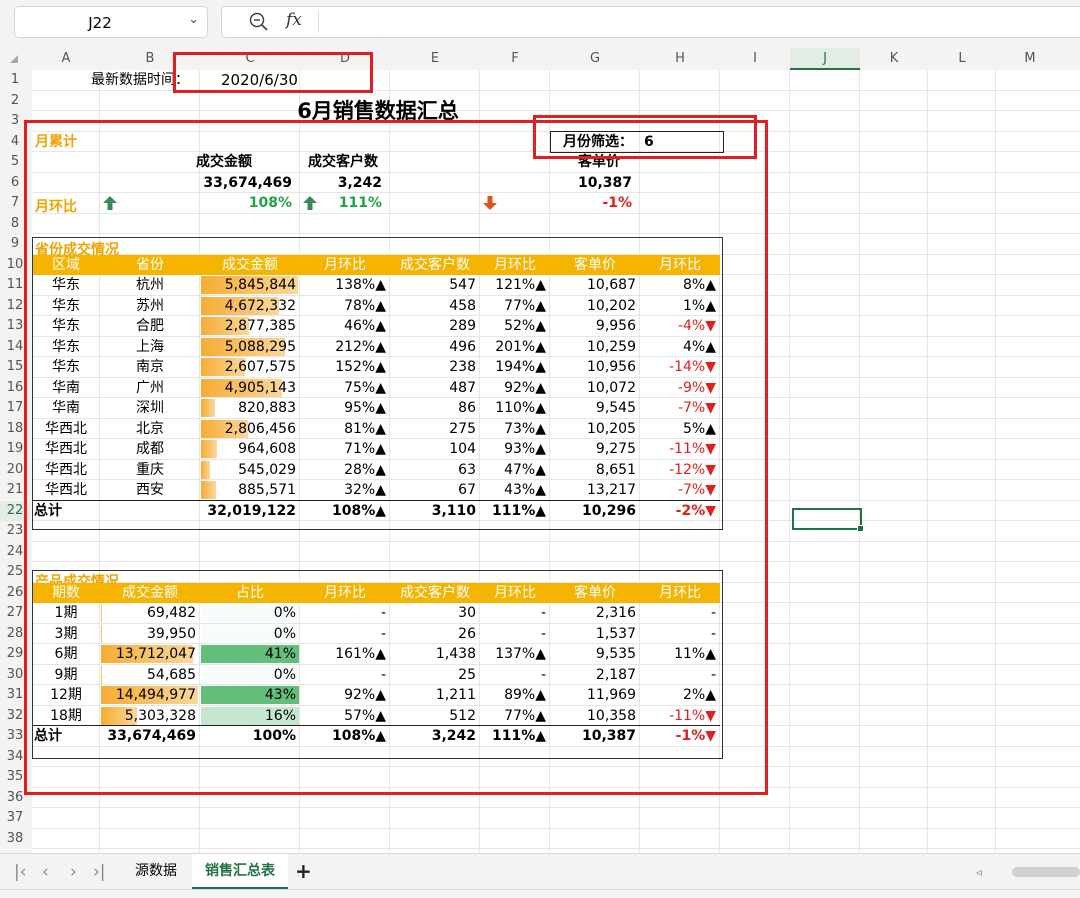 This screenshot has height=898, width=1080. I want to click on scroll-left-icon: ◃, so click(979, 872).